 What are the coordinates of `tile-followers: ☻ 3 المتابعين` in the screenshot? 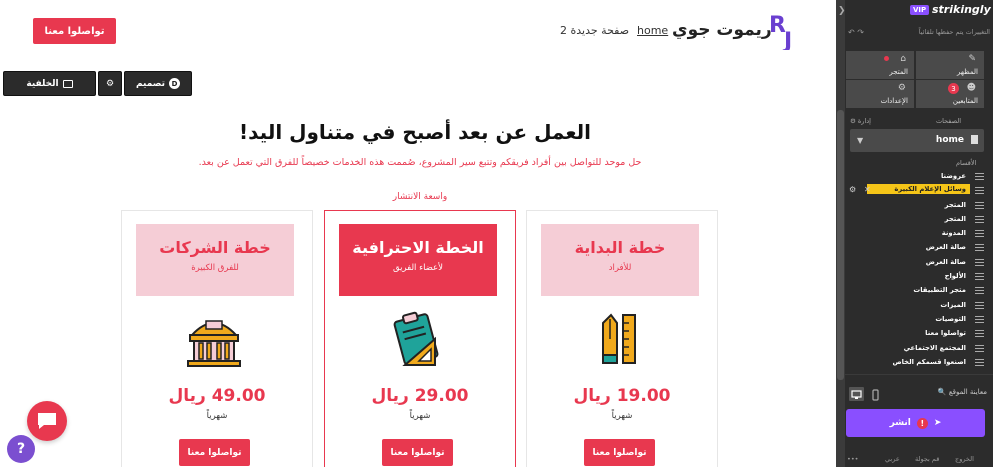 It's located at (950, 94).